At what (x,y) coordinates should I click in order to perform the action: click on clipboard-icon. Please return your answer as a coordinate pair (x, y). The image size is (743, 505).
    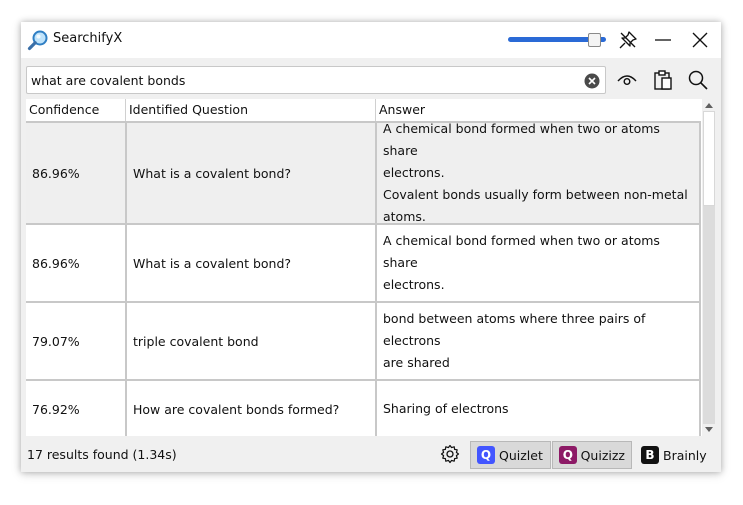
    Looking at the image, I should click on (663, 80).